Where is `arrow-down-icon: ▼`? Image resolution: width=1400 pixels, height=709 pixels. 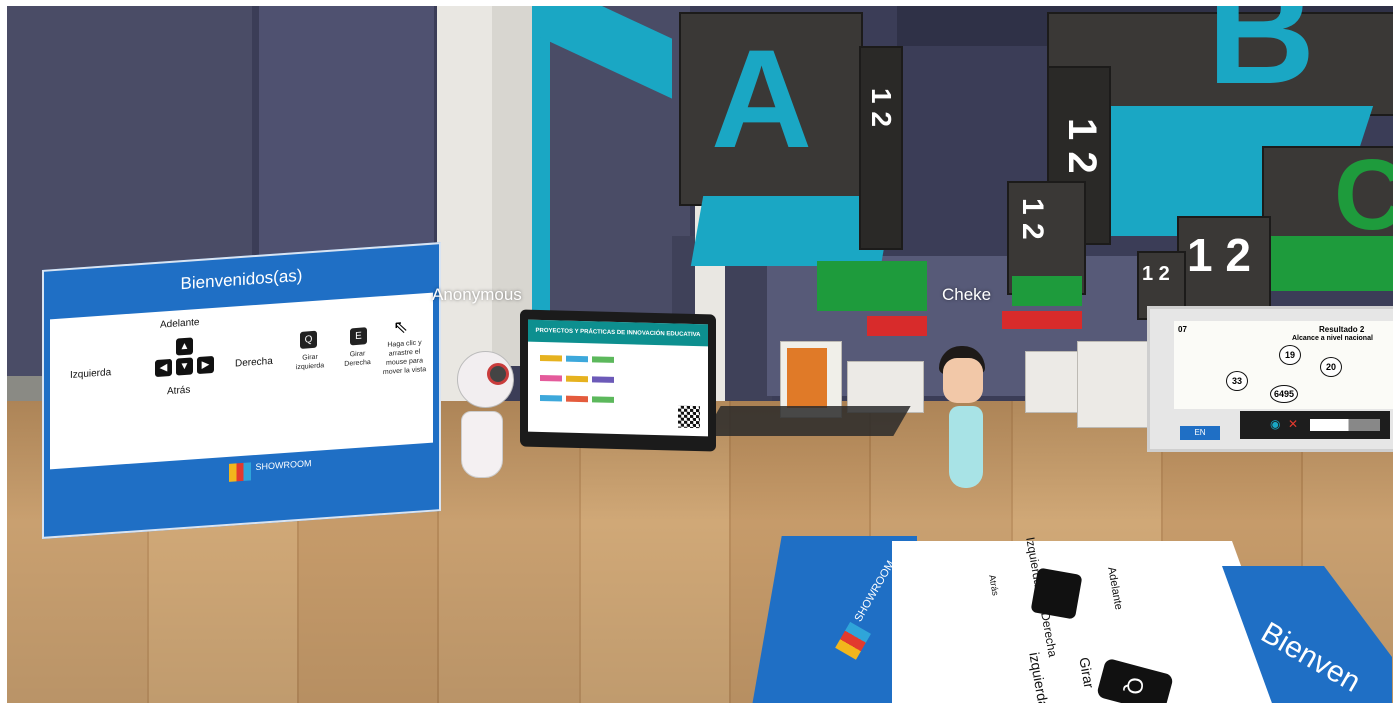
arrow-down-icon: ▼ is located at coordinates (184, 366).